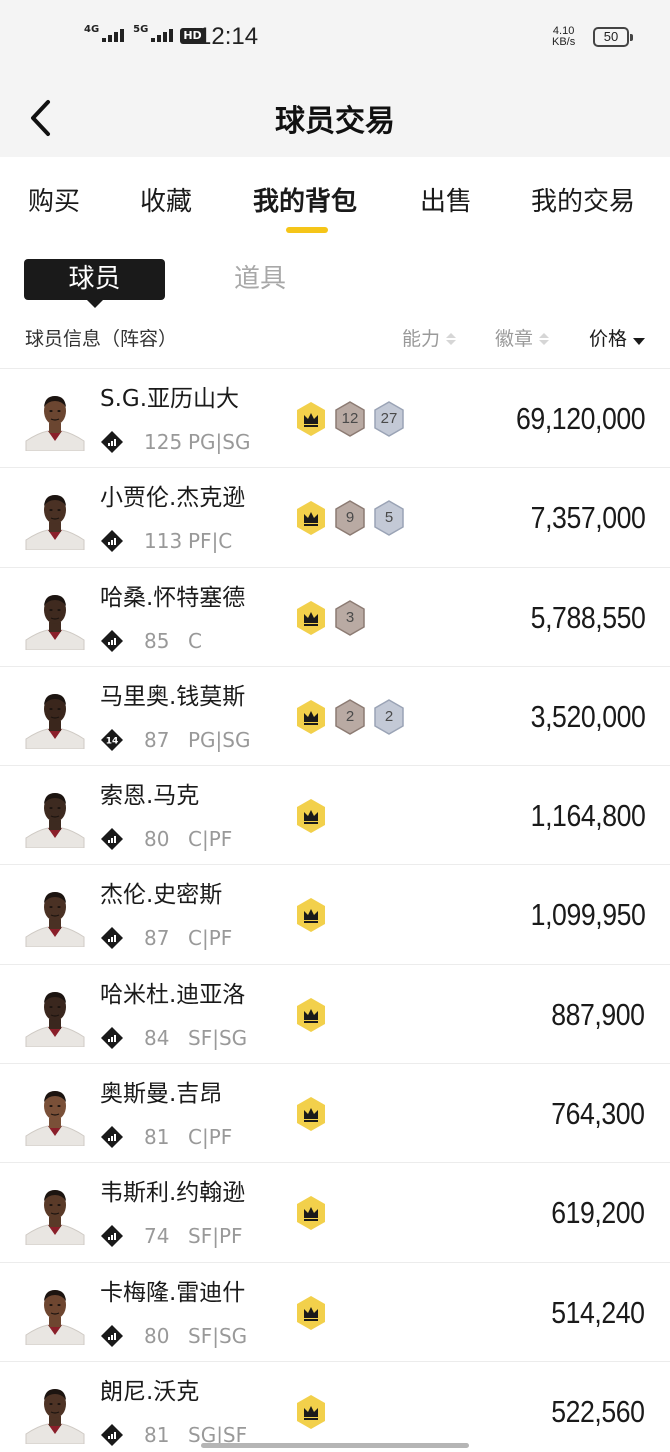 Image resolution: width=670 pixels, height=1452 pixels. What do you see at coordinates (94, 283) in the screenshot?
I see `segment-players: 球员` at bounding box center [94, 283].